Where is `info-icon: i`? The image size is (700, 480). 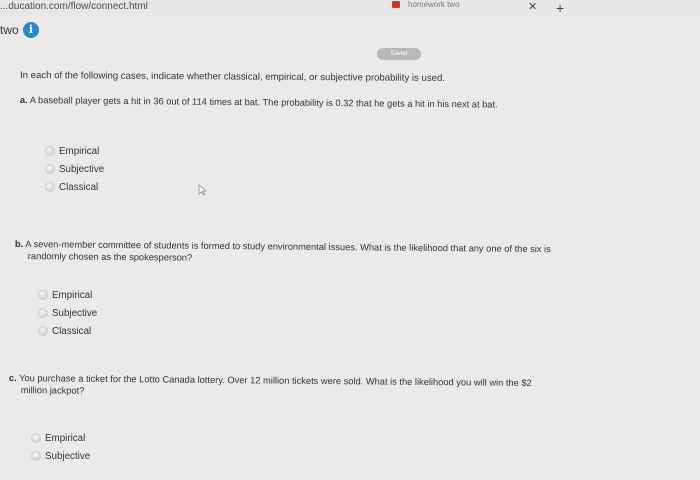
info-icon: i is located at coordinates (31, 30).